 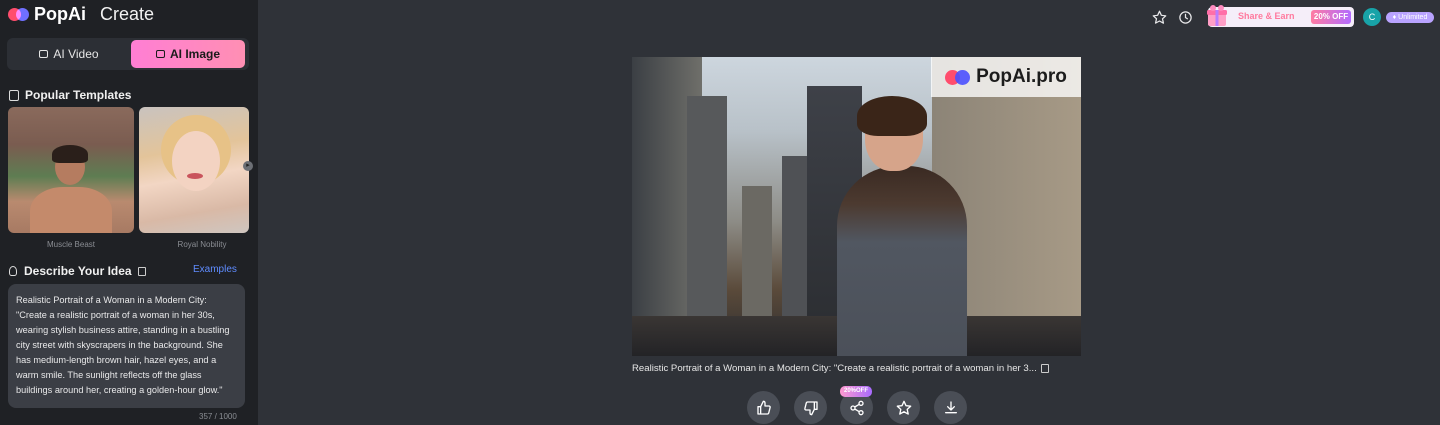 What do you see at coordinates (194, 54) in the screenshot?
I see `ai-image-label: AI Image` at bounding box center [194, 54].